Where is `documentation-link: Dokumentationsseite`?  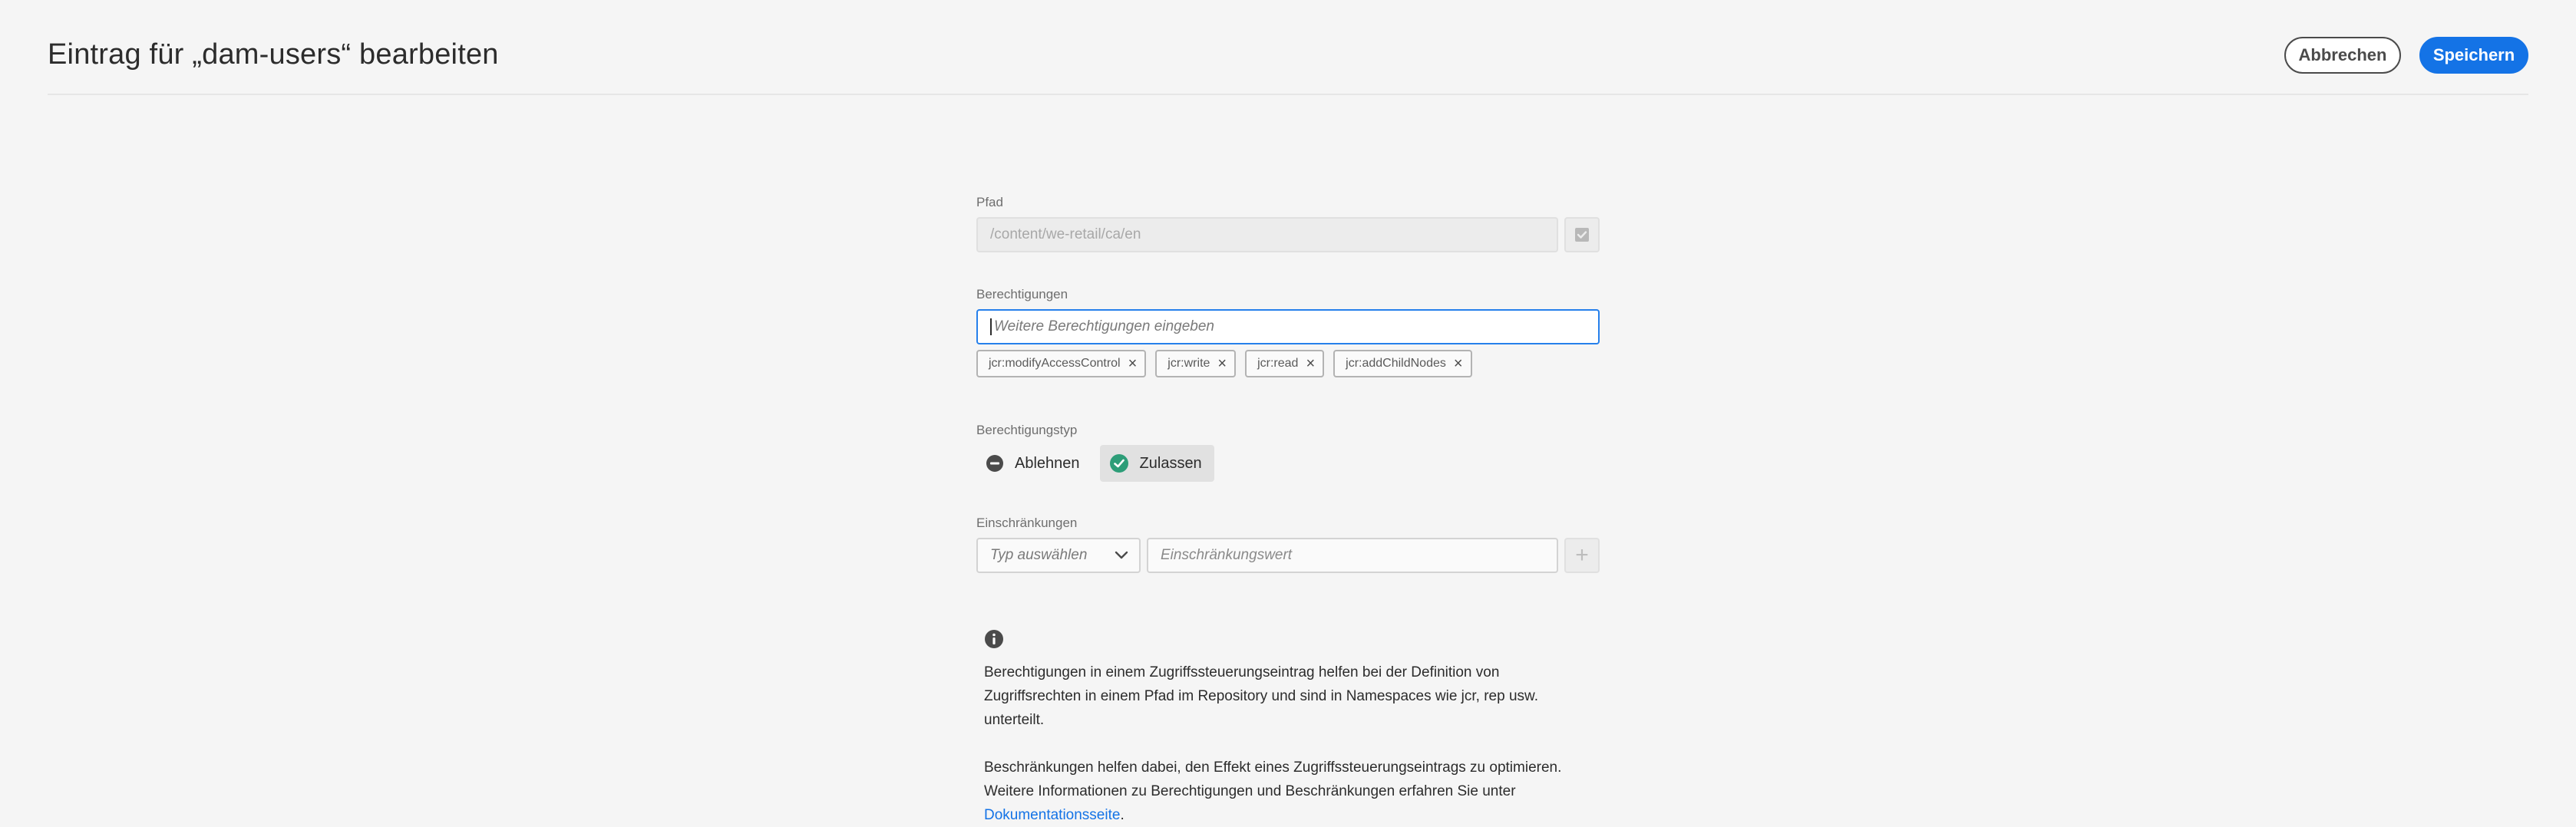
documentation-link: Dokumentationsseite is located at coordinates (1052, 815).